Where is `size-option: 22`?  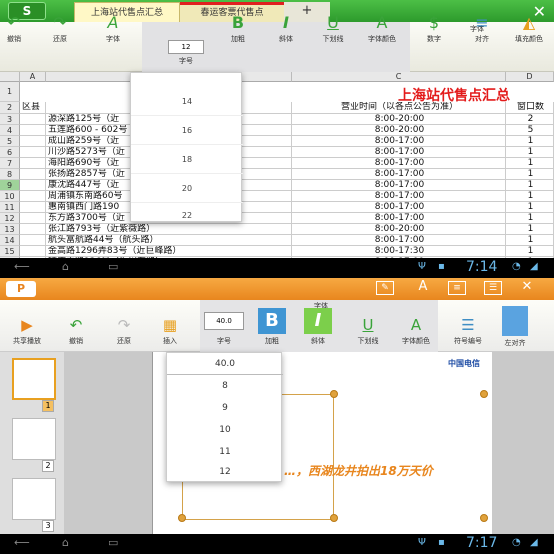
size-option: 22 is located at coordinates (187, 213).